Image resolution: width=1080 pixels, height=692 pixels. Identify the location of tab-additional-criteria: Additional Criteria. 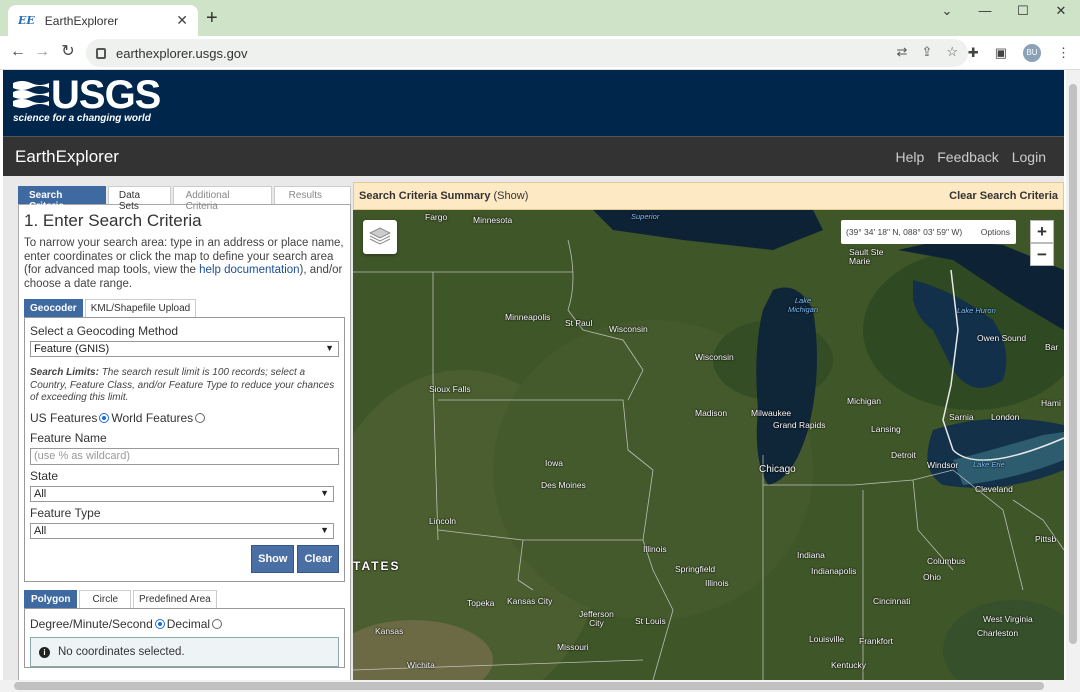
(222, 199).